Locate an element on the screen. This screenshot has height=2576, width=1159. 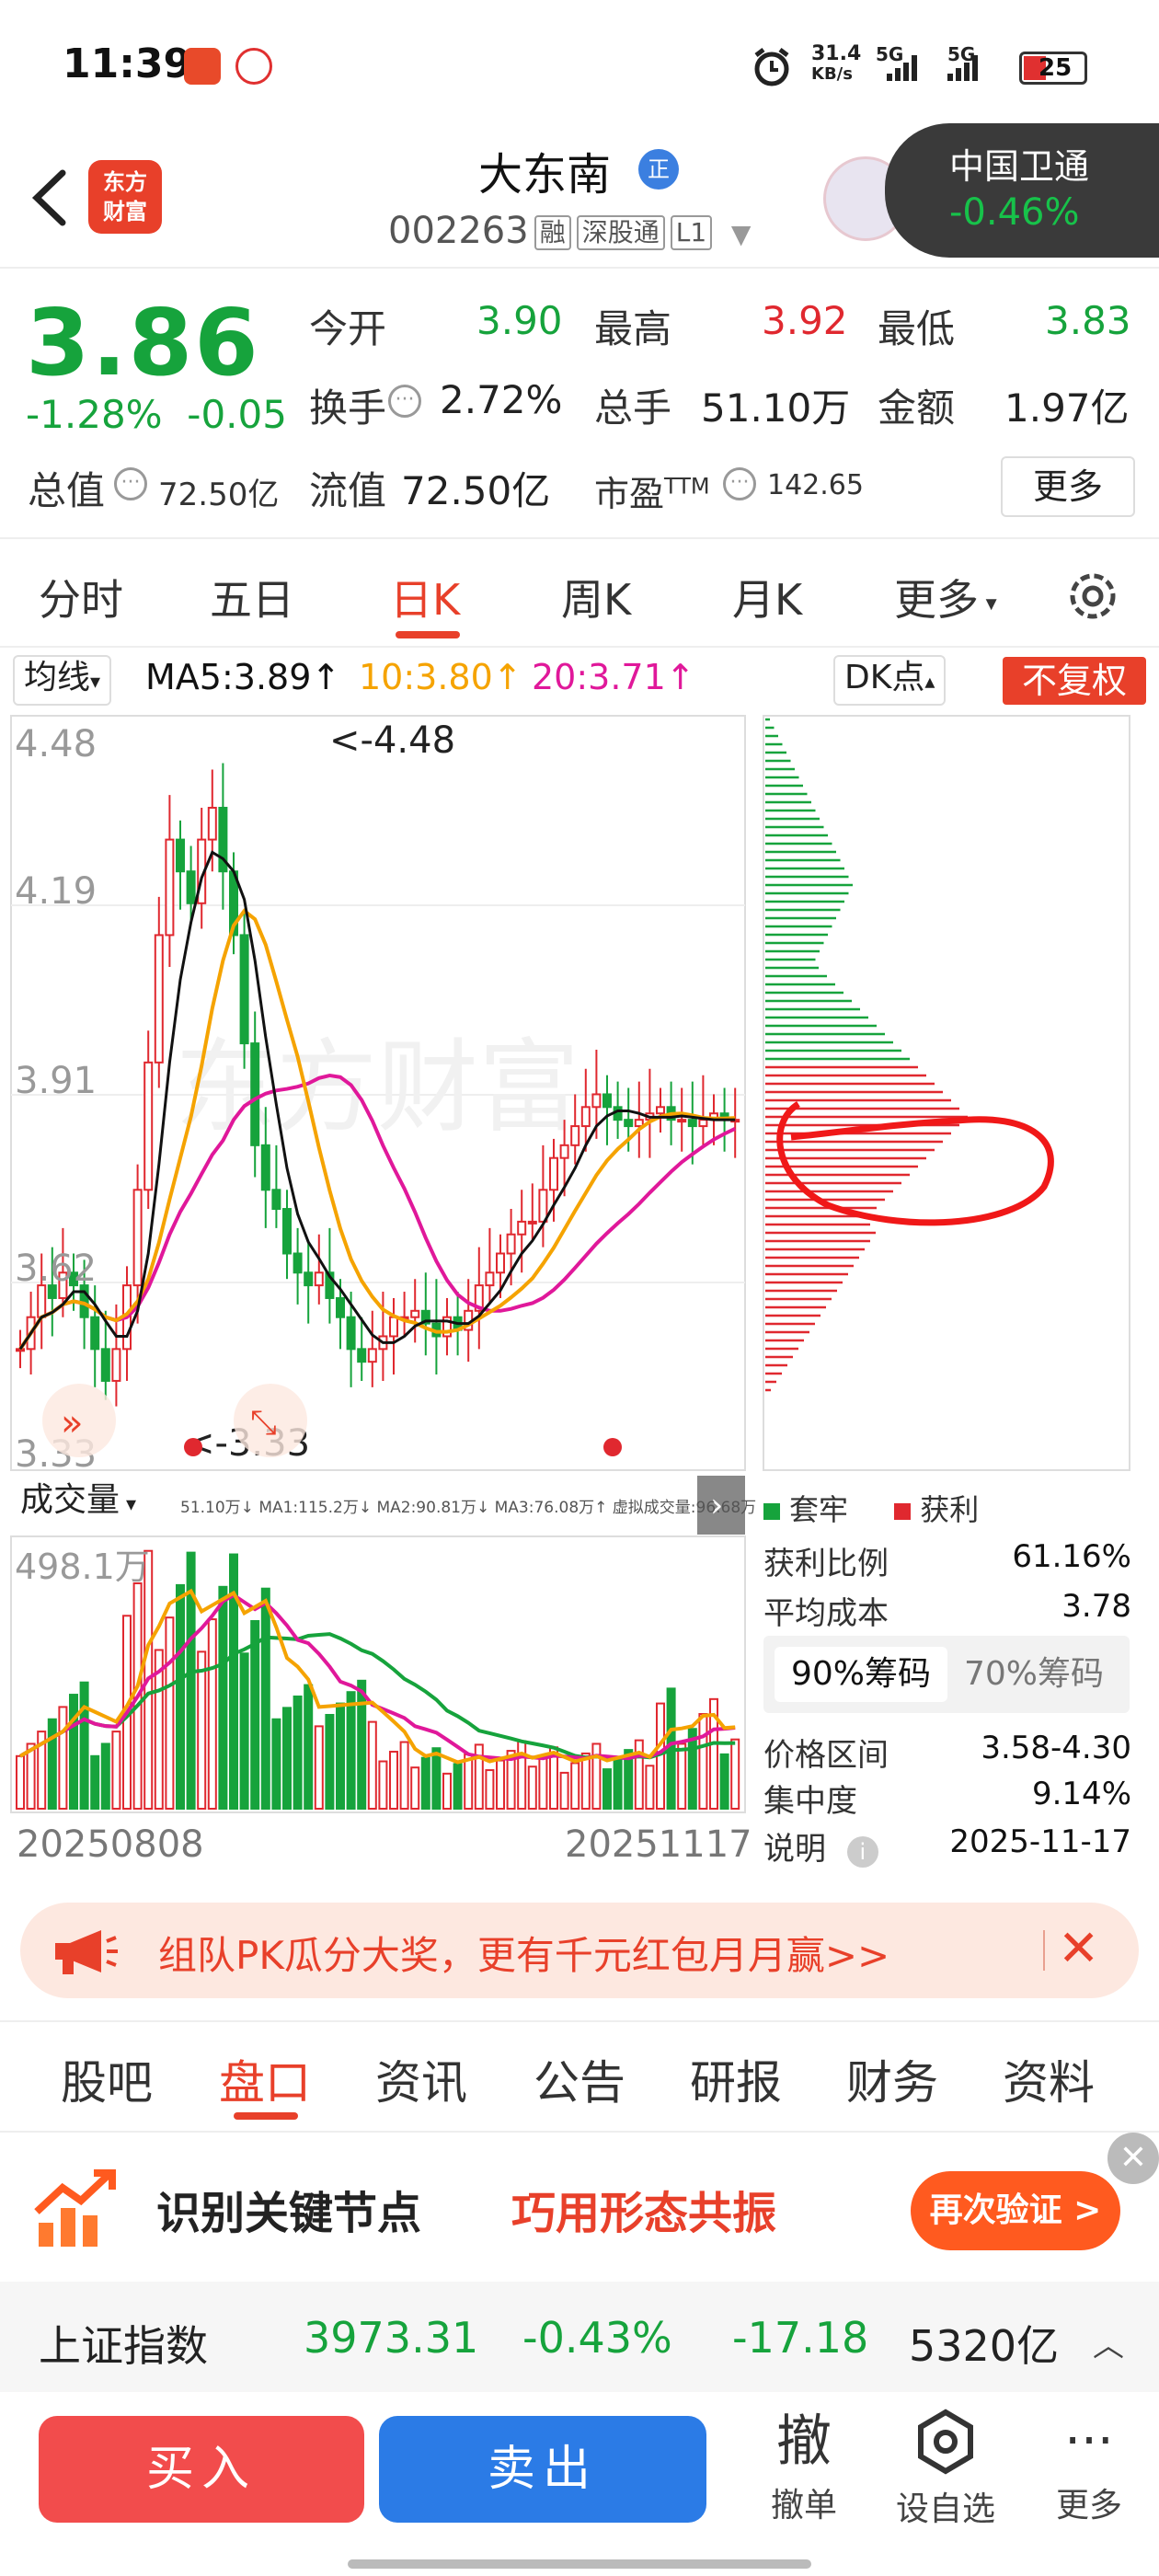
concentration-row: 集中度 9.14% is located at coordinates (947, 1798).